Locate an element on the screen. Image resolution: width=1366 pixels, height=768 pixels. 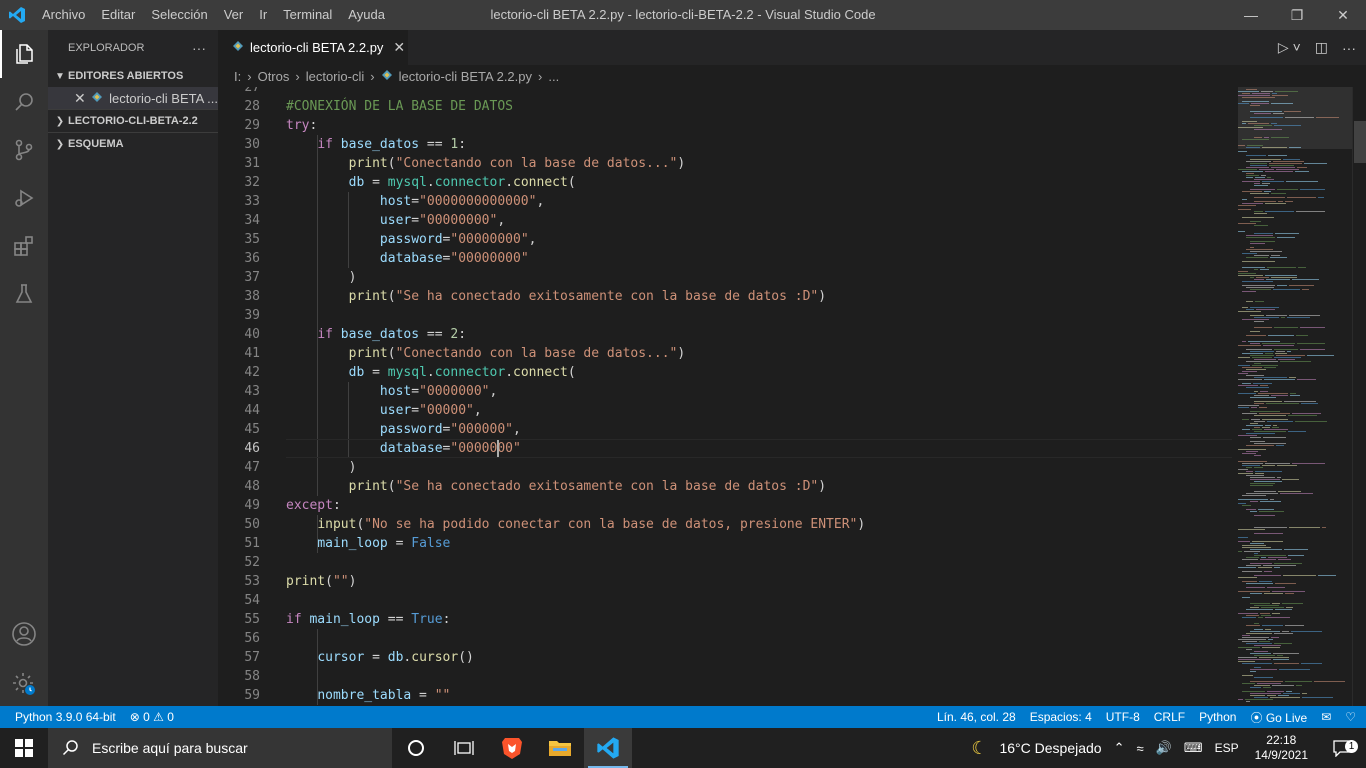
code-line: 45 password="000000", is located at coordinates (725, 429).